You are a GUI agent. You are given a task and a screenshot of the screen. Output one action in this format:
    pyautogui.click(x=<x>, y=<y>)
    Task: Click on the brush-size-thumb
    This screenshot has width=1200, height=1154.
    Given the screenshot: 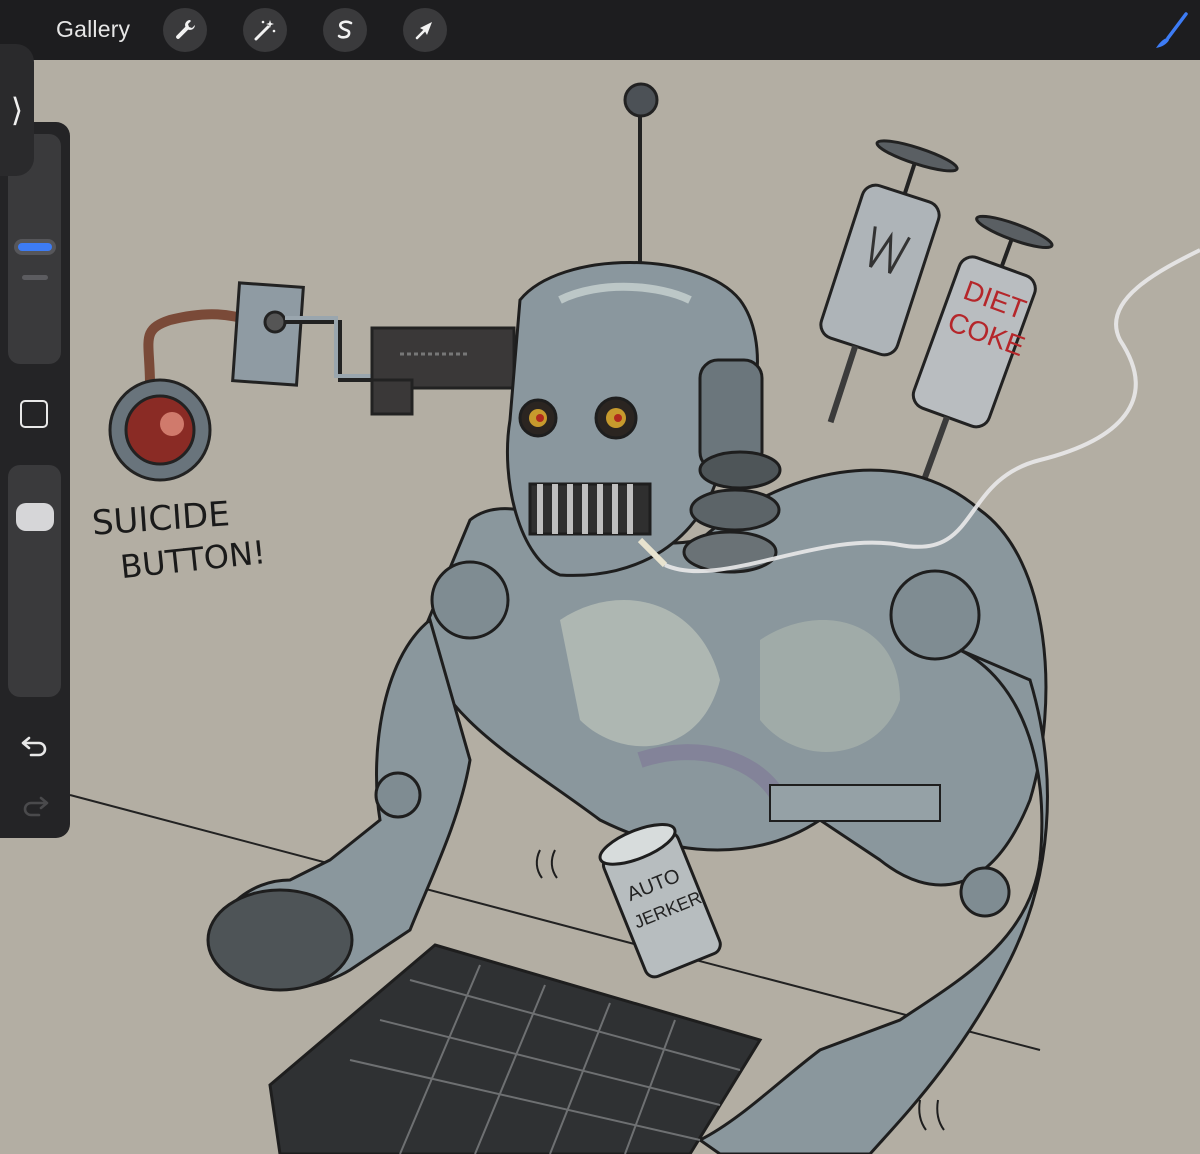 What is the action you would take?
    pyautogui.click(x=35, y=247)
    